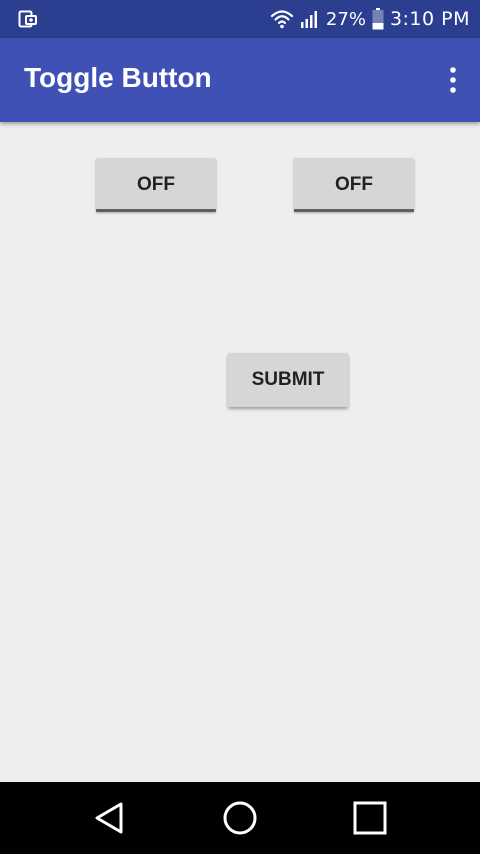 The width and height of the screenshot is (480, 854). Describe the element at coordinates (288, 380) in the screenshot. I see `submit-button: SUBMIT` at that location.